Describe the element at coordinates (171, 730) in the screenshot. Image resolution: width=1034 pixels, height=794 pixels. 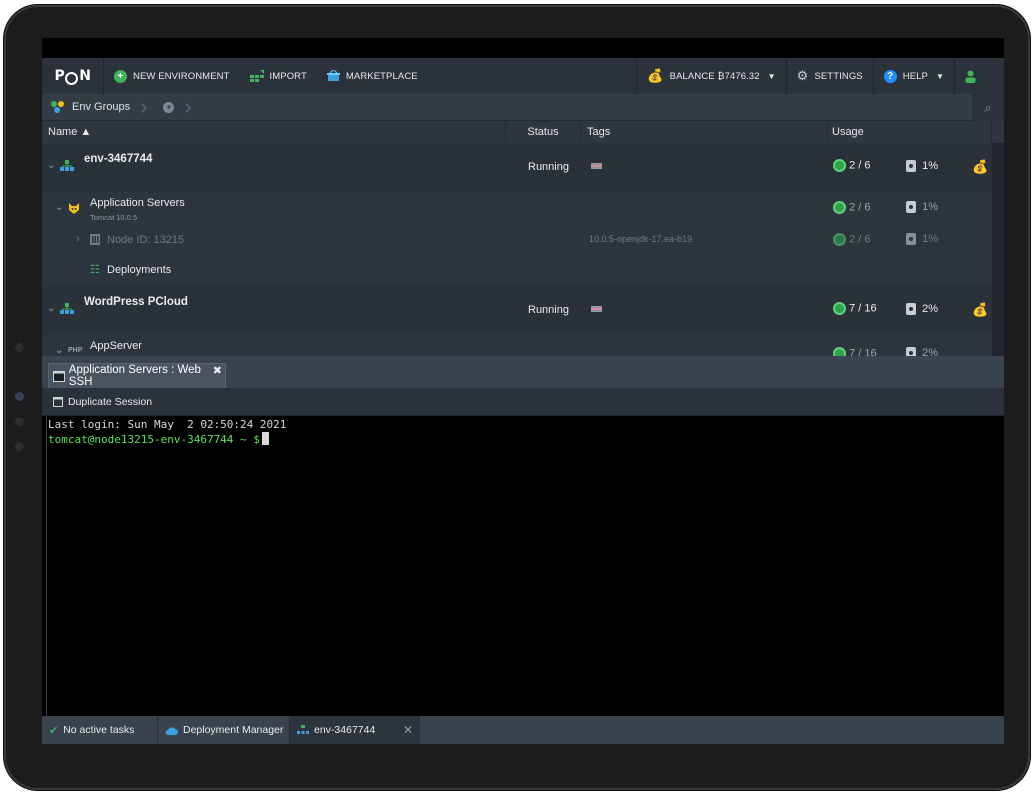
I see `cloud-icon` at that location.